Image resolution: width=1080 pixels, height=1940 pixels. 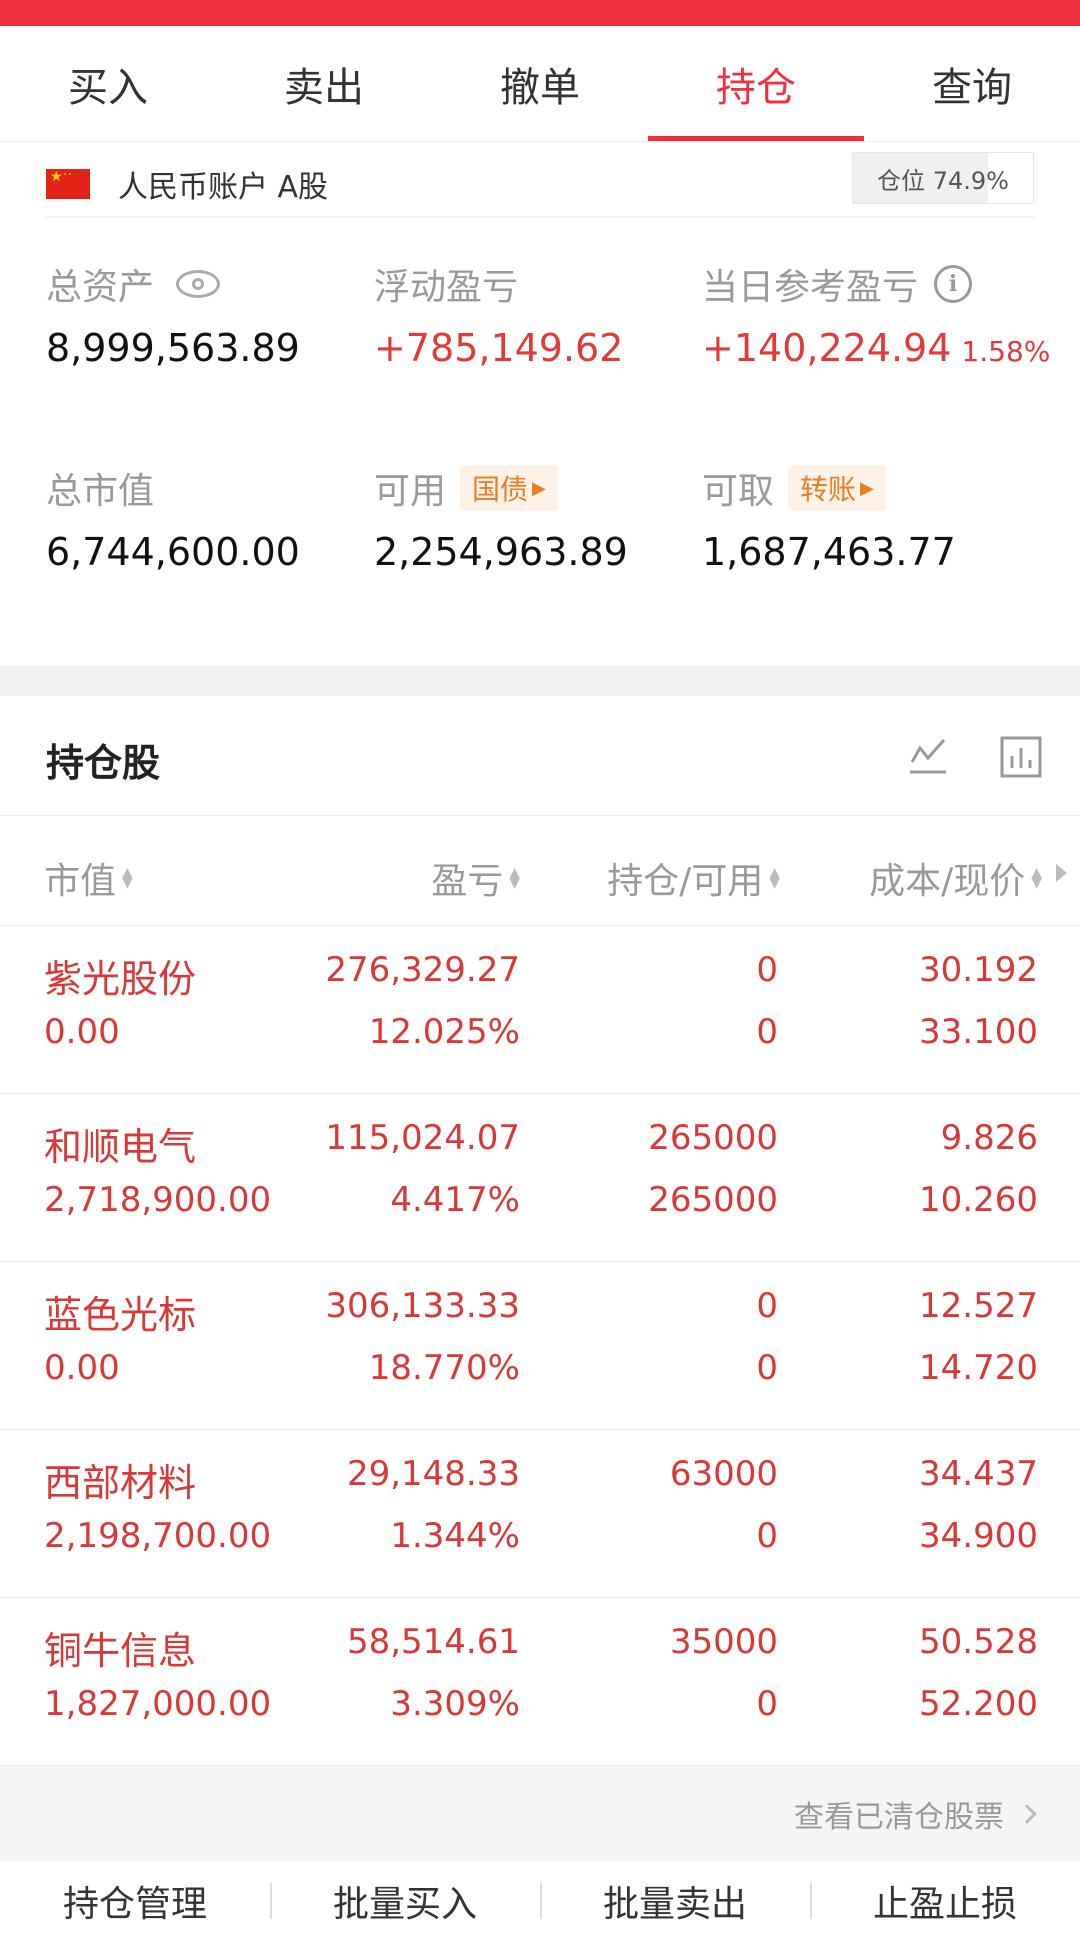 What do you see at coordinates (540, 83) in the screenshot?
I see `tab-cancel: 撤单` at bounding box center [540, 83].